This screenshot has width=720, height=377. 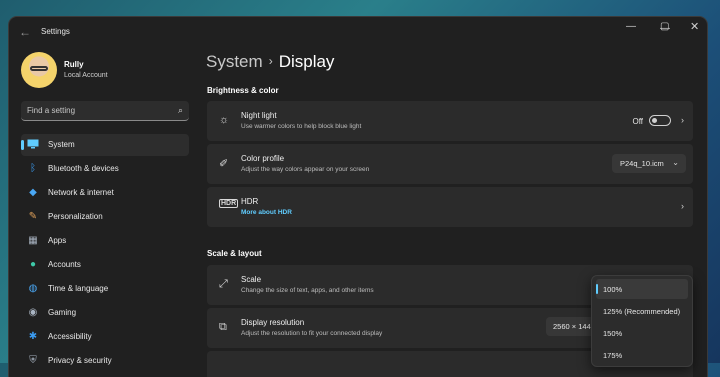 I want to click on resolution-title: Display resolution, so click(x=273, y=322).